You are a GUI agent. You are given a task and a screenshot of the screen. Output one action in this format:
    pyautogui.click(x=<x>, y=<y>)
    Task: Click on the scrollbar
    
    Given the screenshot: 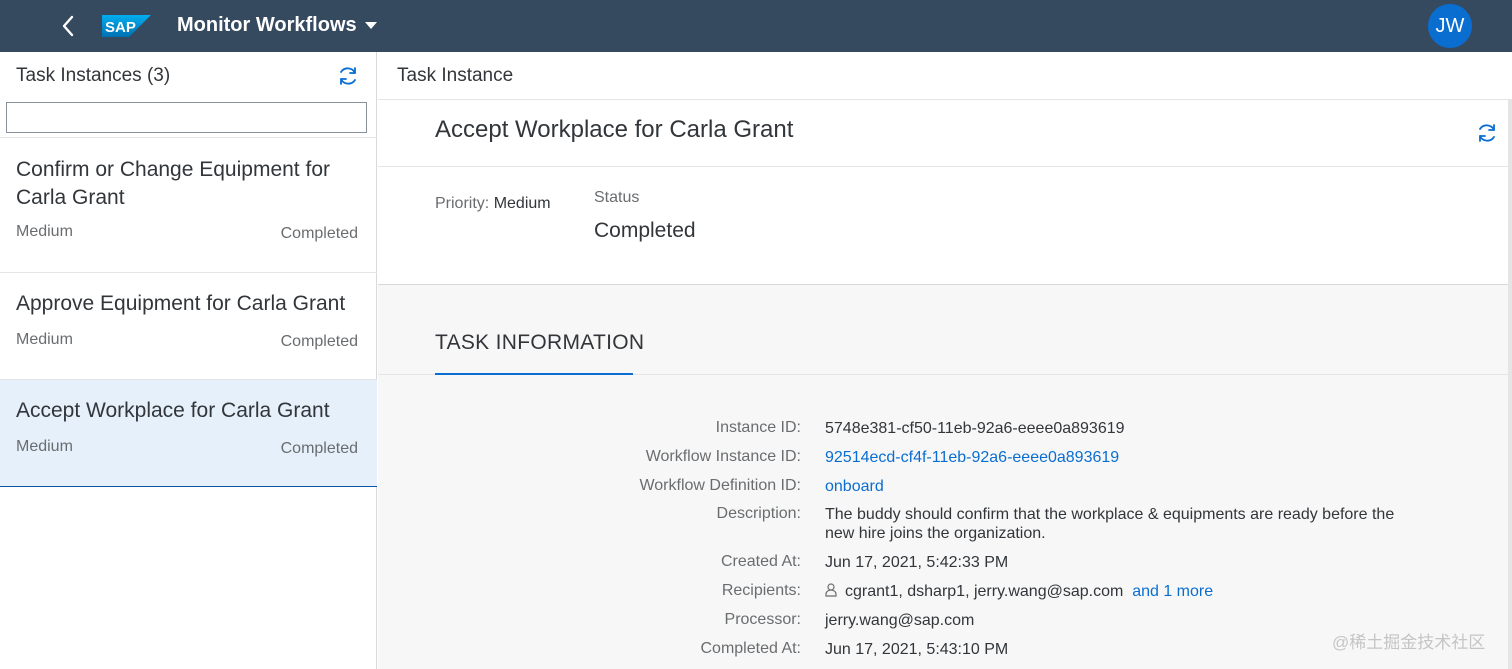 What is the action you would take?
    pyautogui.click(x=1510, y=384)
    